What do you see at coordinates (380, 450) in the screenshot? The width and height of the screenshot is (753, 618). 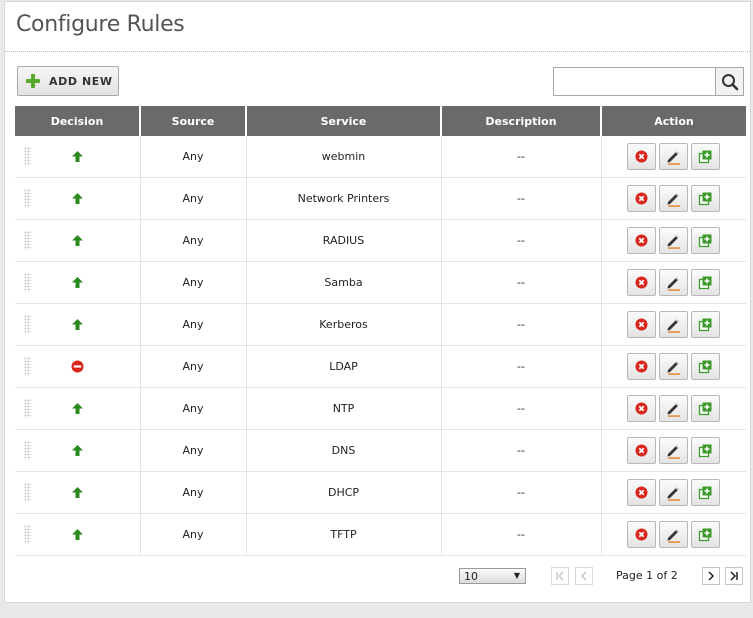 I see `table-row: Any DNS --` at bounding box center [380, 450].